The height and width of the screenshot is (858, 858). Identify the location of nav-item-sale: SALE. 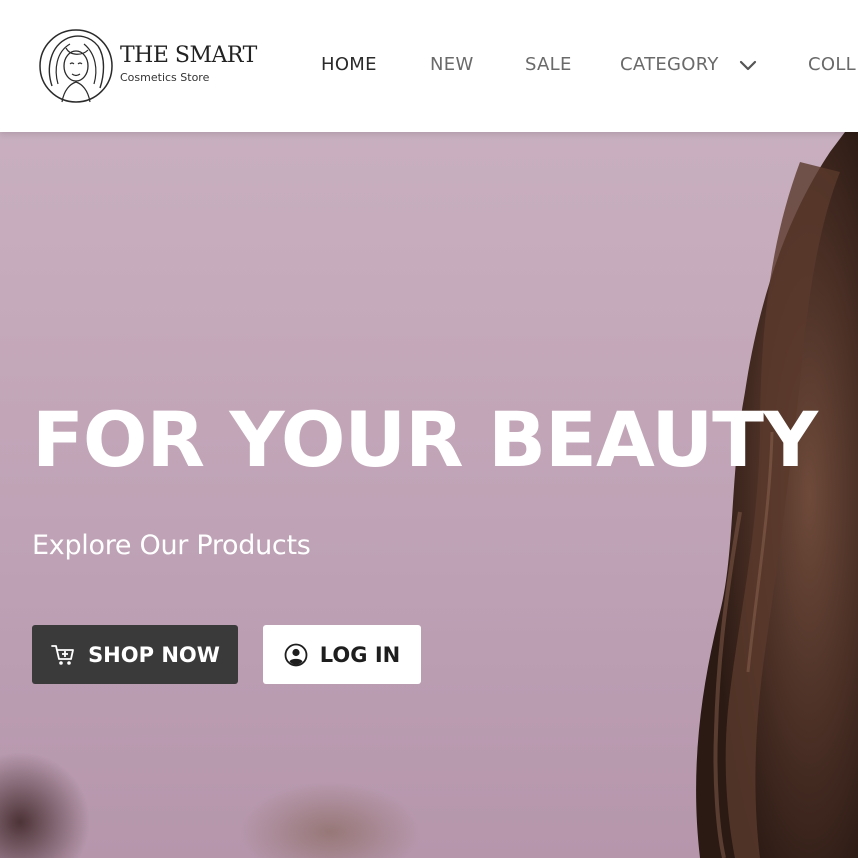
(548, 64).